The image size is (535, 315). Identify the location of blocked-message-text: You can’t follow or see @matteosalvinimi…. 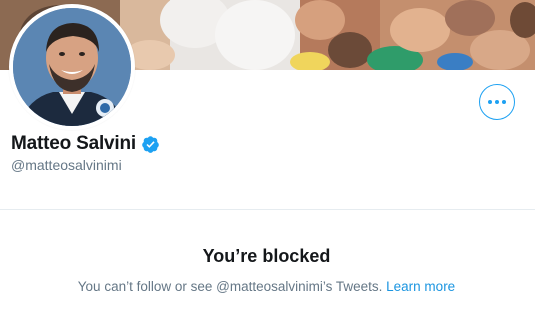
(230, 286).